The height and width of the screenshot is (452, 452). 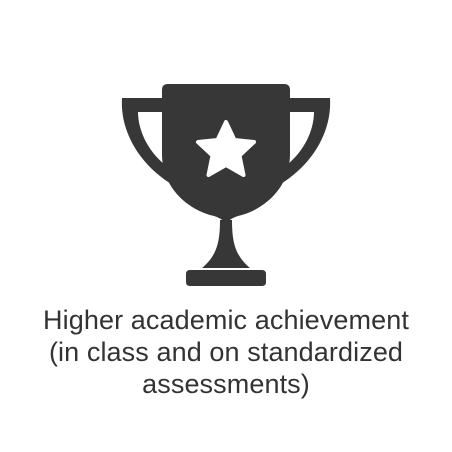 I want to click on trophy-base, so click(x=226, y=278).